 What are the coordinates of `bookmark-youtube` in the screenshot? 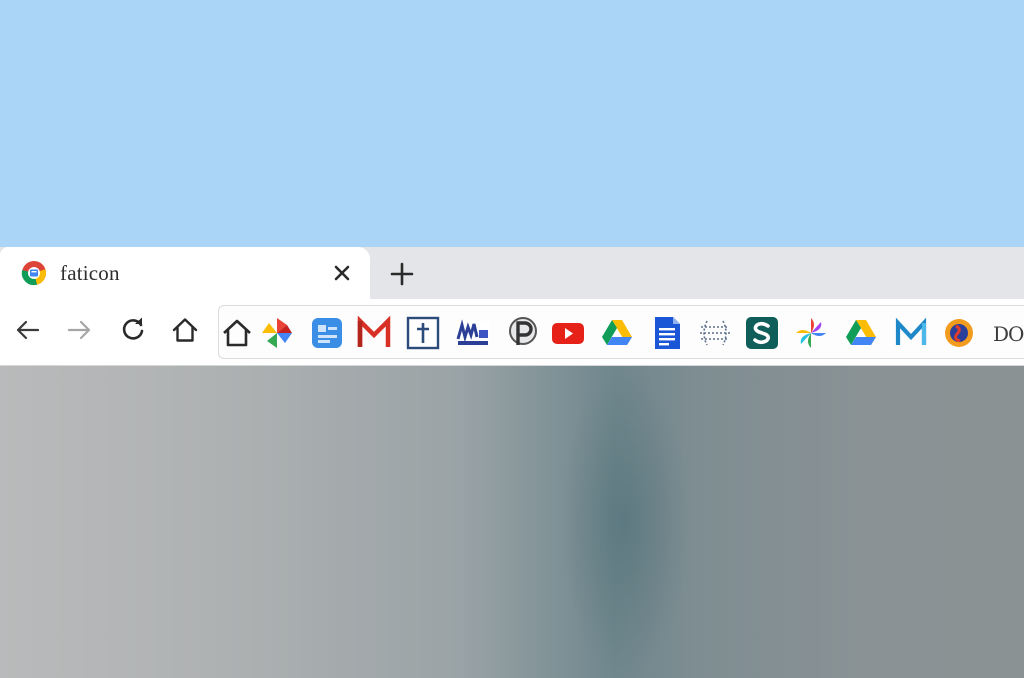 It's located at (568, 333).